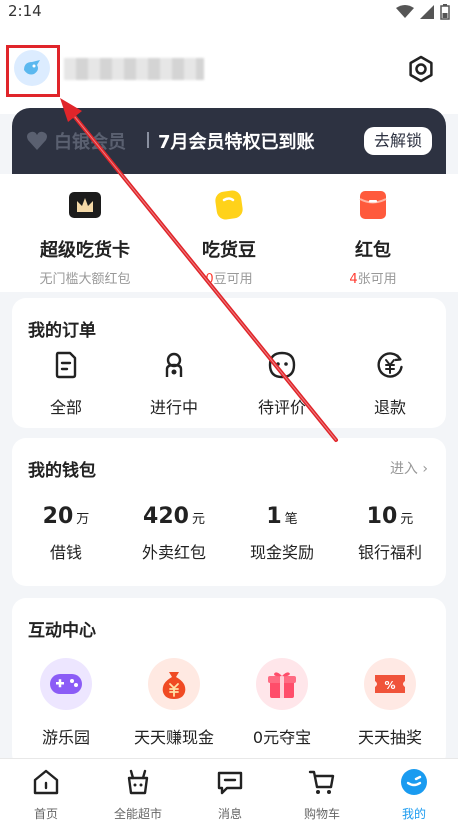  Describe the element at coordinates (281, 552) in the screenshot. I see `wallet-label: 现金奖励` at that location.